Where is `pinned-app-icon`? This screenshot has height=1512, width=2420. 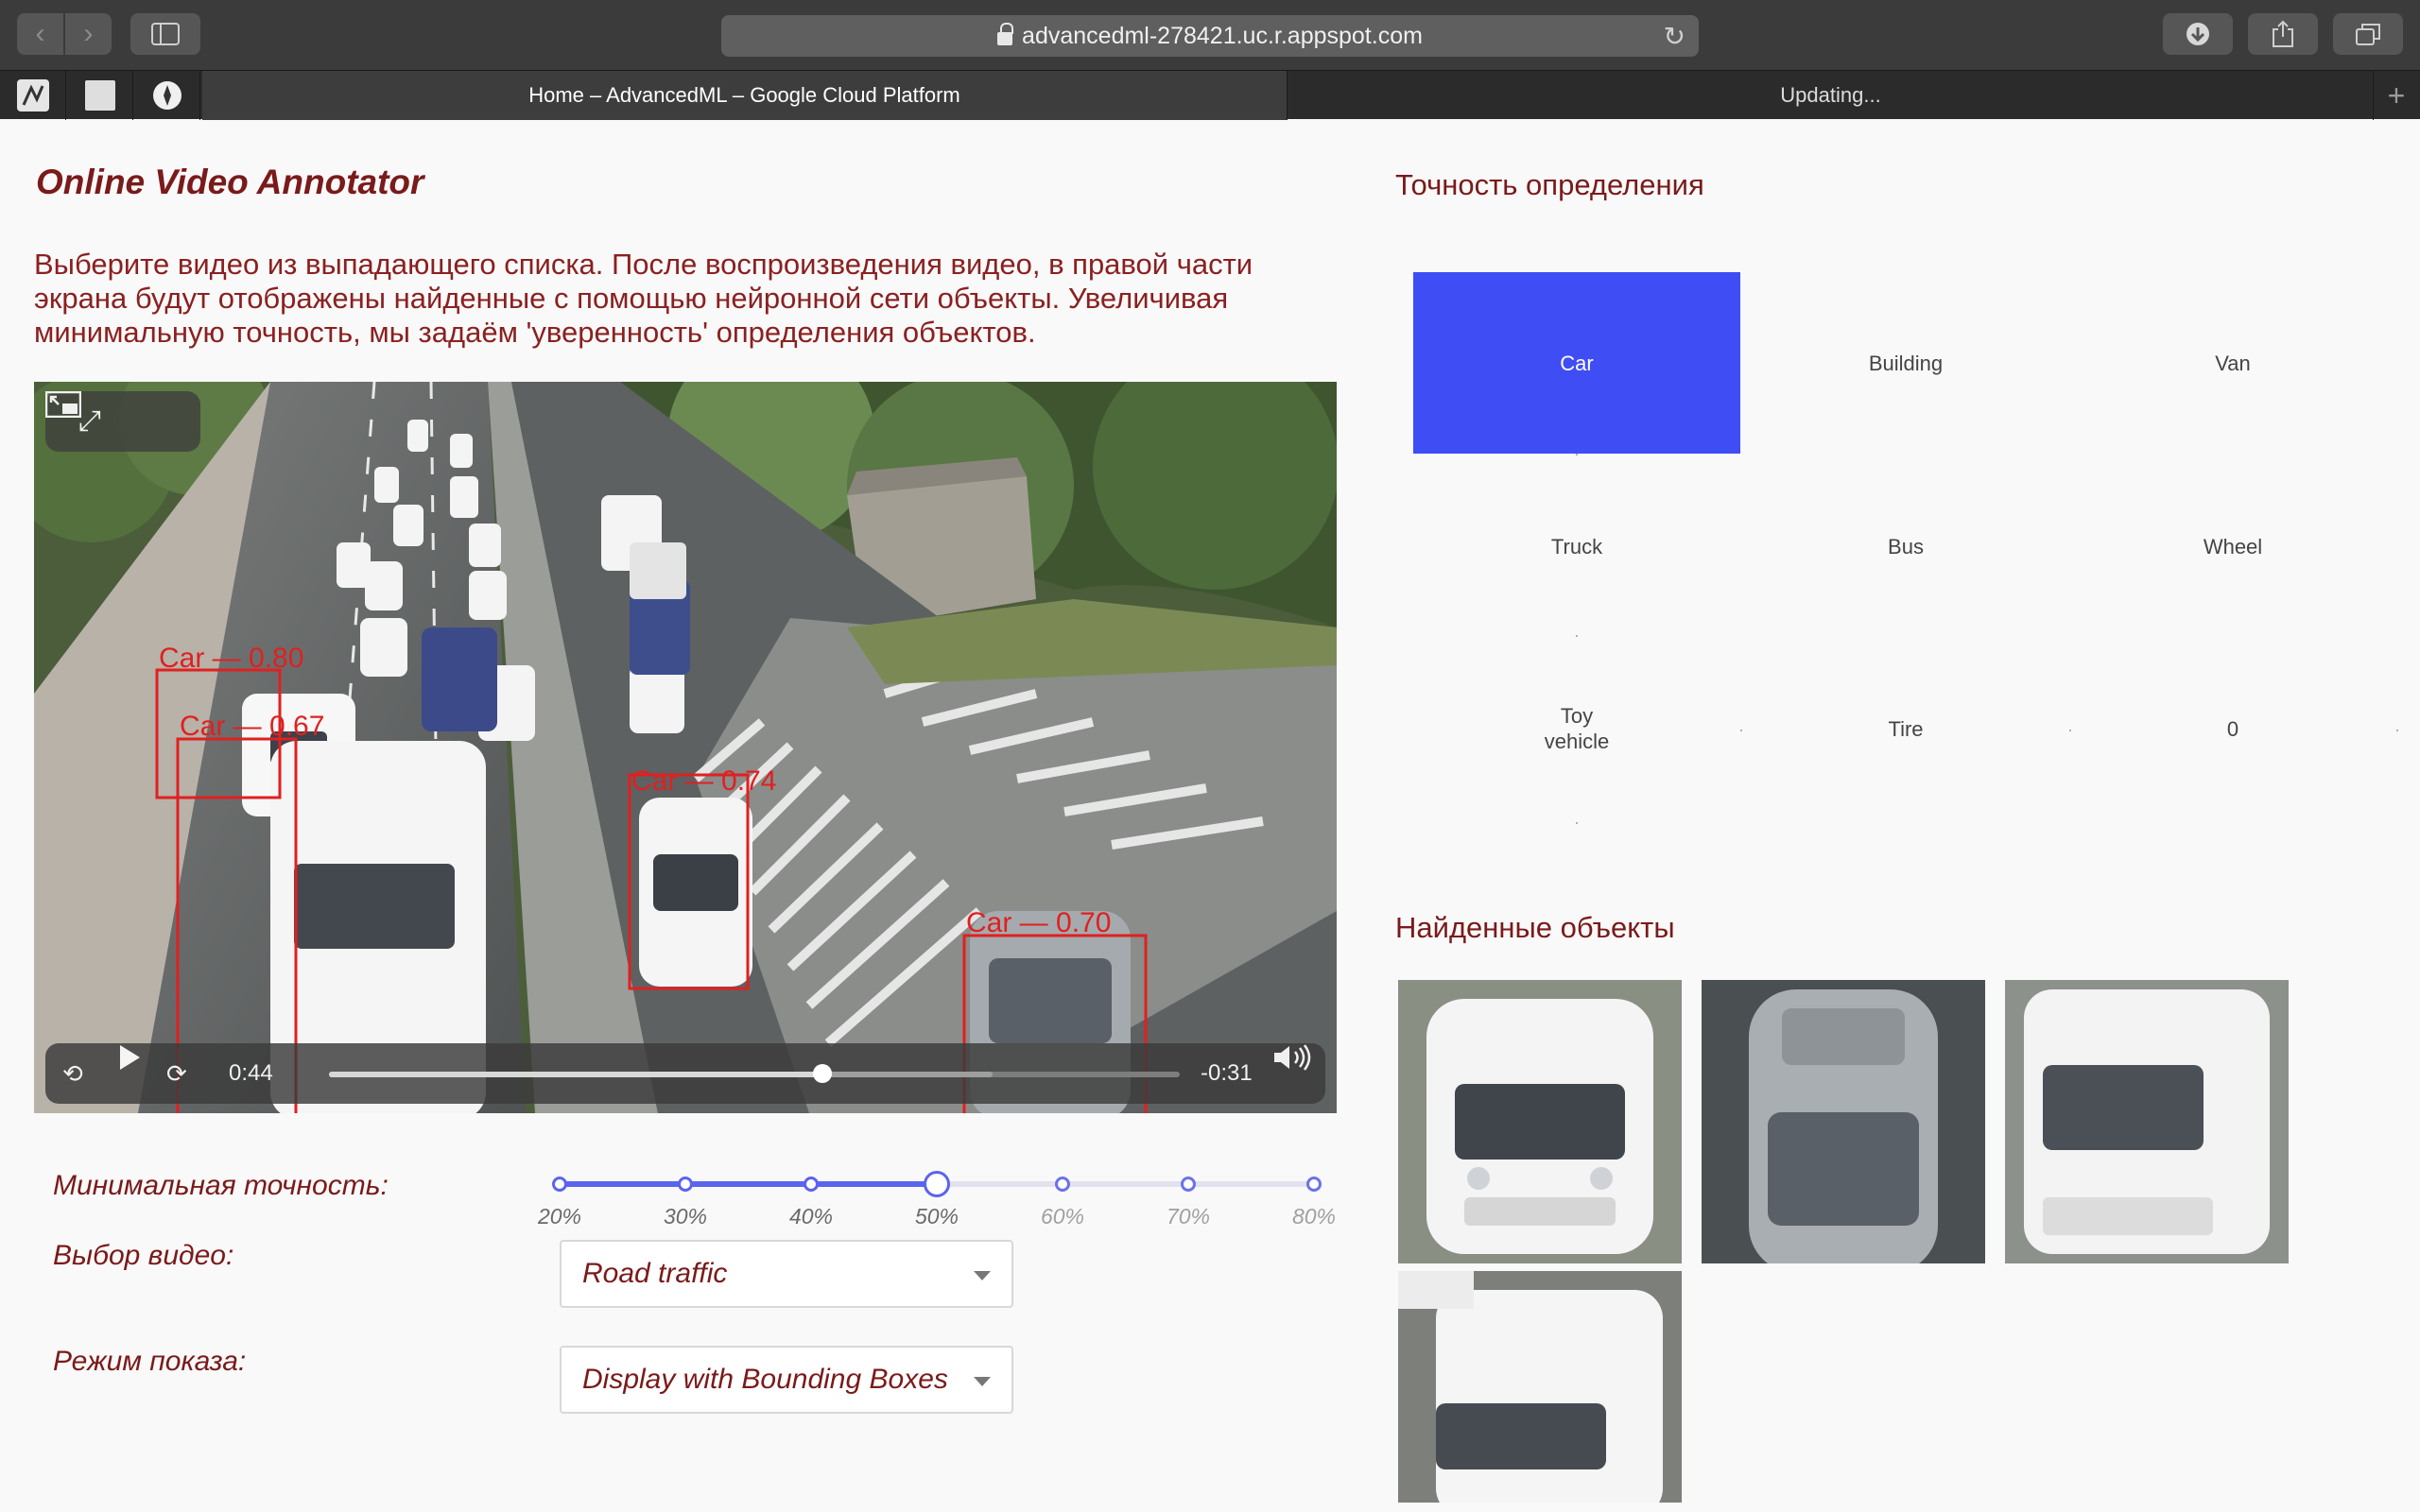 pinned-app-icon is located at coordinates (32, 95).